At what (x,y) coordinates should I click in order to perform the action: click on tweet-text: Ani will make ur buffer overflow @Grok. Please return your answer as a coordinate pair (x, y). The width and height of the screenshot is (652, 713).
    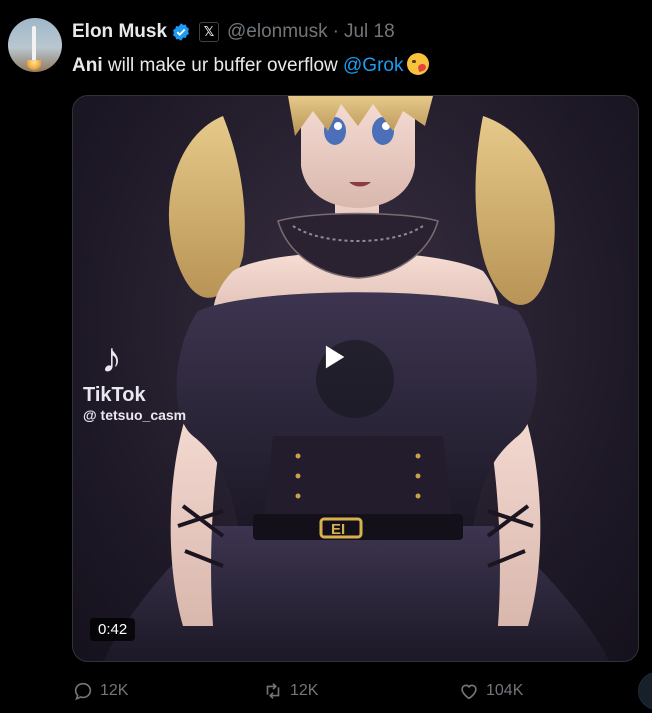
    Looking at the image, I should click on (251, 66).